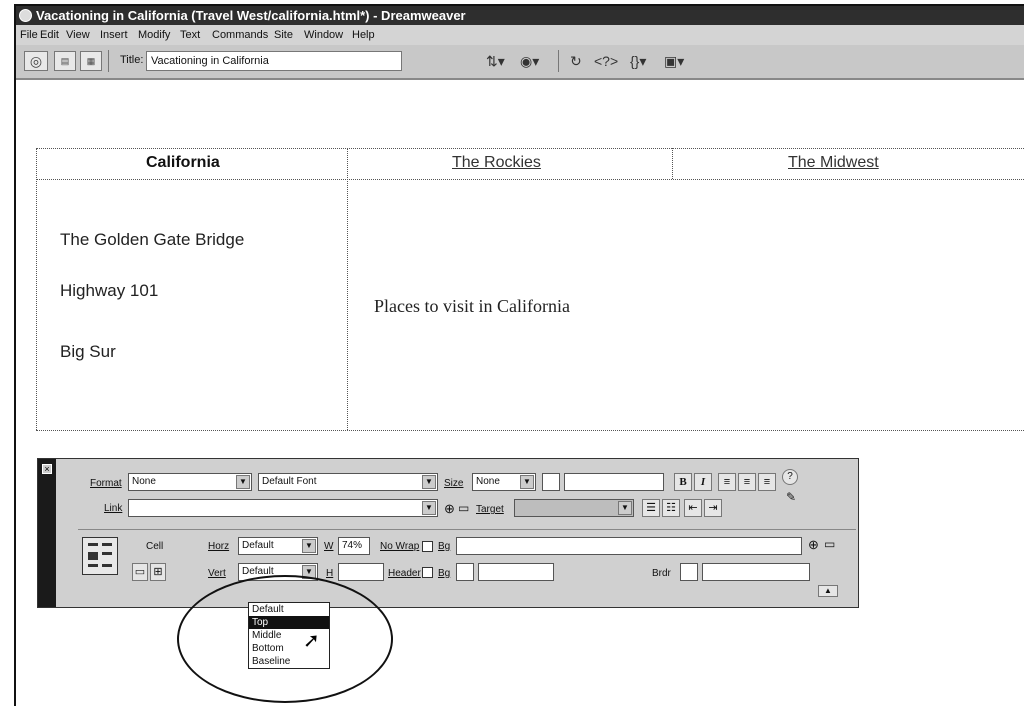  Describe the element at coordinates (78, 35) in the screenshot. I see `menu-view: View` at that location.